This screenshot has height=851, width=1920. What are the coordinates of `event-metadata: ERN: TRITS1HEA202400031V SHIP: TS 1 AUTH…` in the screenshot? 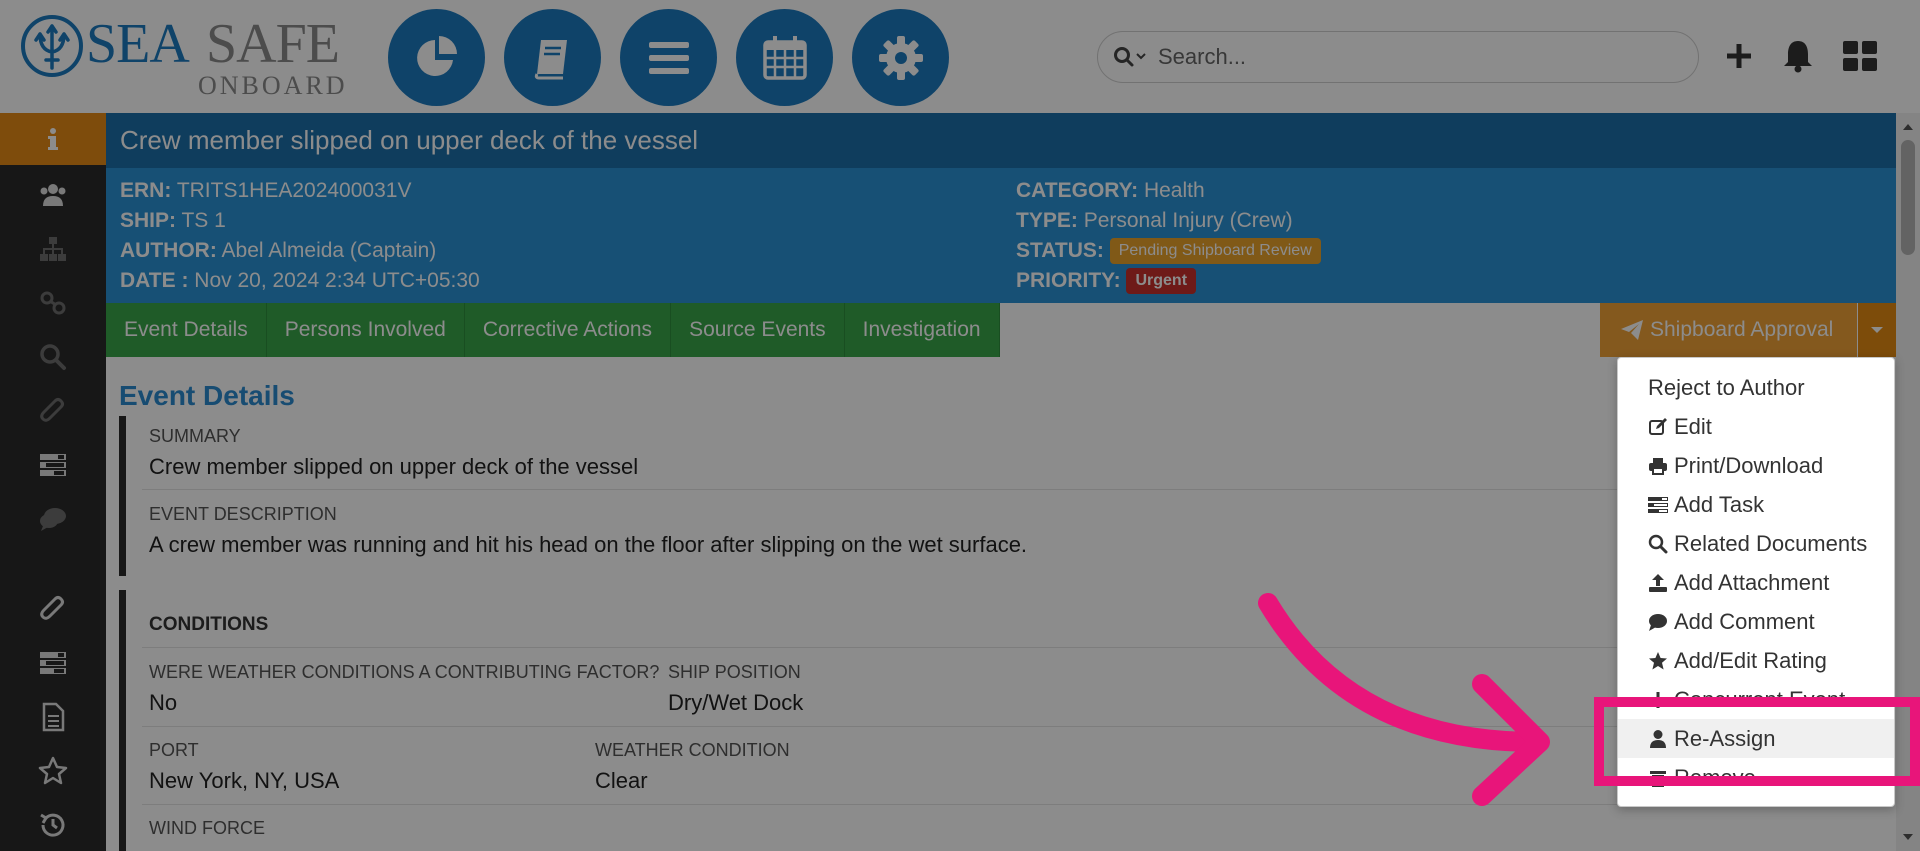 It's located at (1001, 235).